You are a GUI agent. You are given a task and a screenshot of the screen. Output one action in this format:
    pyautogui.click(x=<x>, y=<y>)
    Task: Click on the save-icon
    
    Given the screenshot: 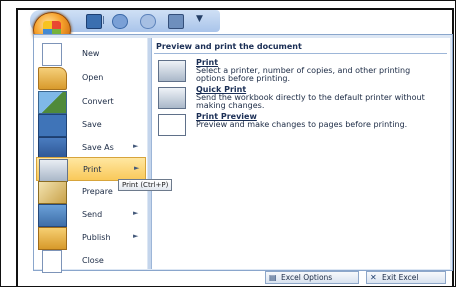 What is the action you would take?
    pyautogui.click(x=94, y=21)
    